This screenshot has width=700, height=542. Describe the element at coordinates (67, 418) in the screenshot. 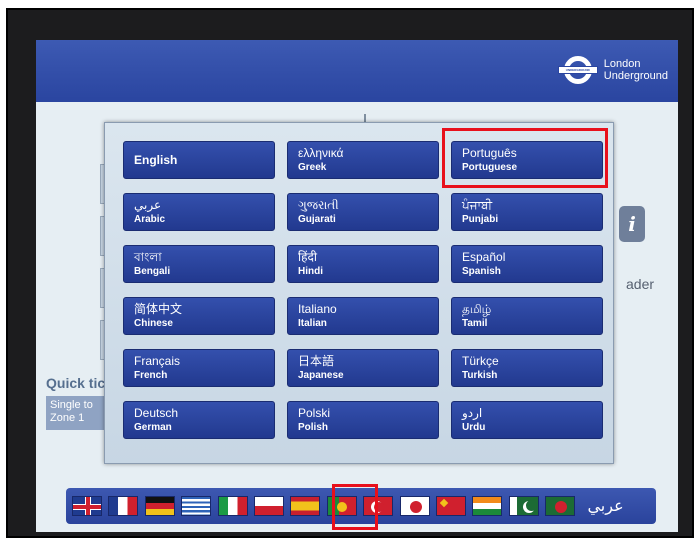

I see `quick-ticket-line-2: Zone 1` at that location.